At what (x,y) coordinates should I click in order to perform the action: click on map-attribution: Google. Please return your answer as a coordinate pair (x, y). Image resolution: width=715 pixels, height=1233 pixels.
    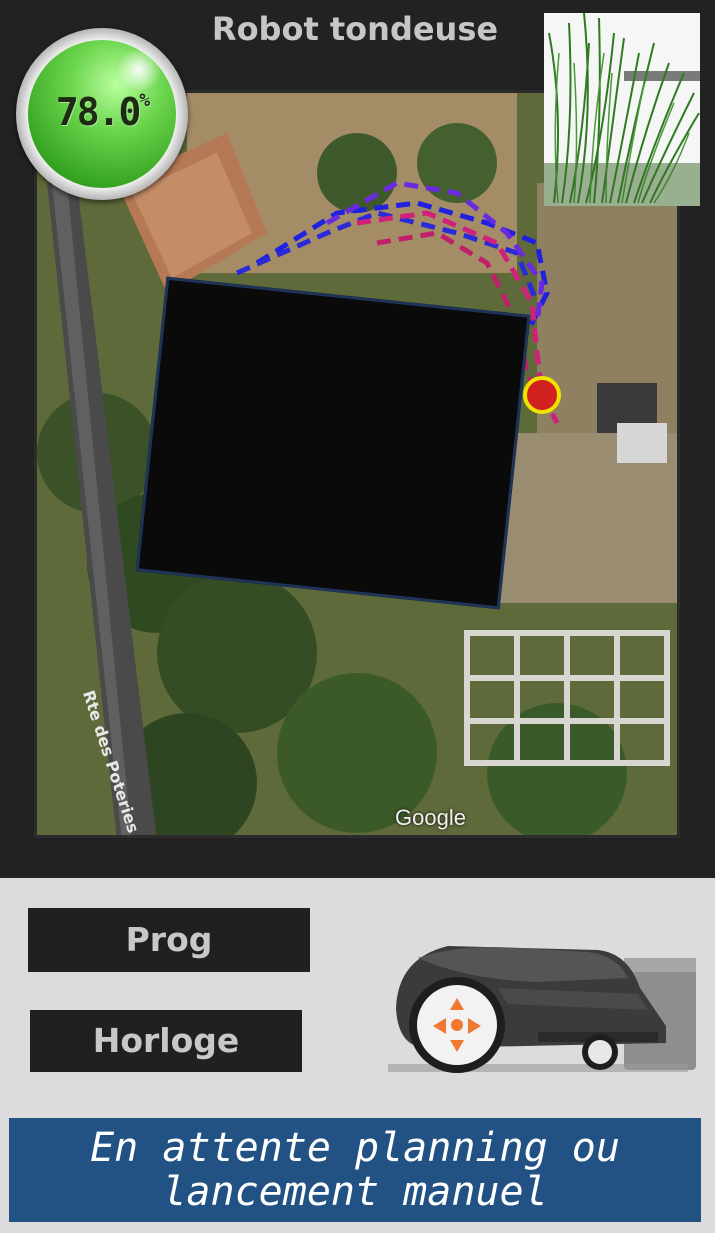
    Looking at the image, I should click on (430, 817).